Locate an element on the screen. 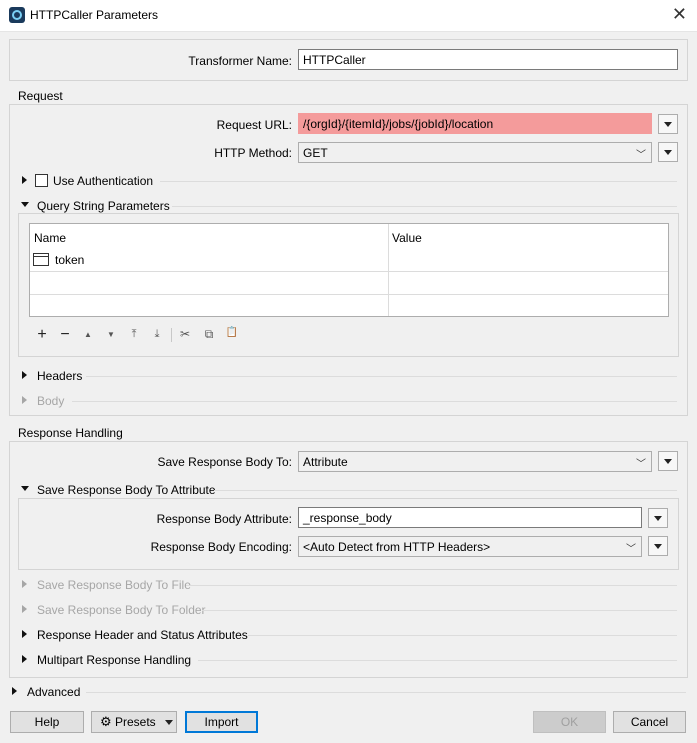  response-body-encoding-value: <Auto Detect from HTTP Headers> is located at coordinates (397, 547).